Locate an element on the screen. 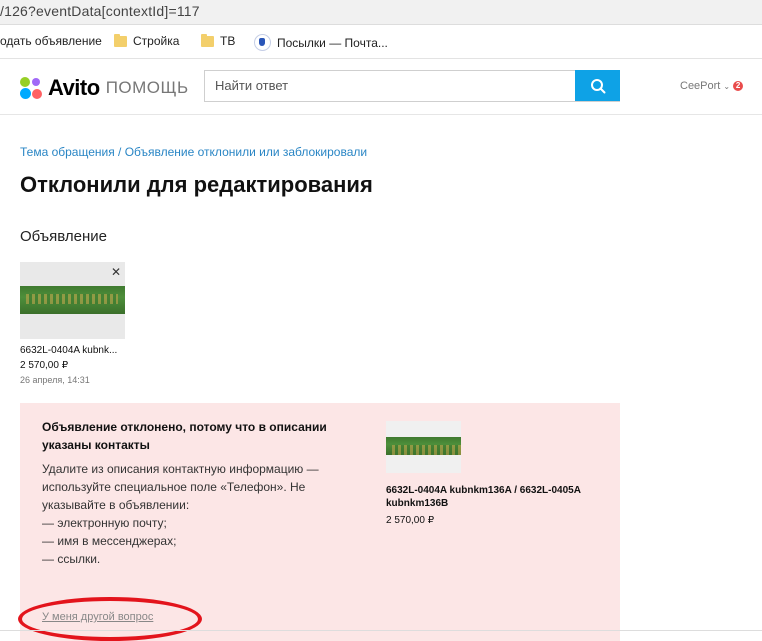 Image resolution: width=762 pixels, height=641 pixels. other-question-link: У меня другой вопрос is located at coordinates (97, 617).